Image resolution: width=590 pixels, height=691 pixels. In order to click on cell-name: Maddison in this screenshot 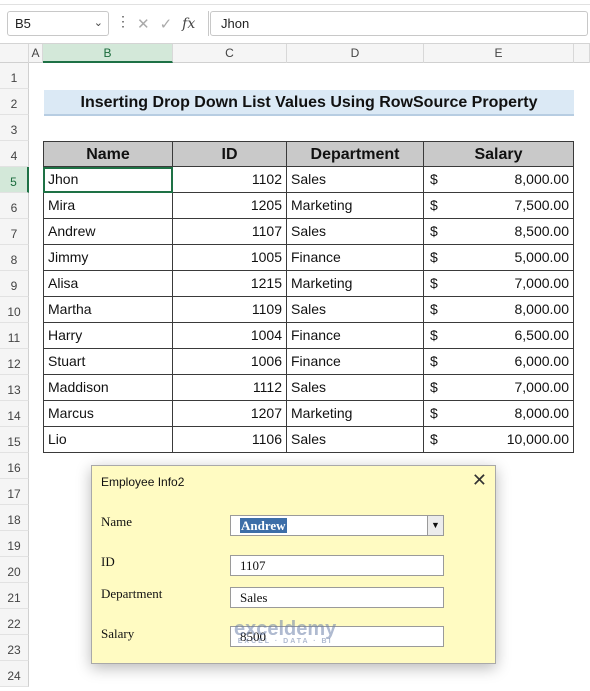, I will do `click(108, 388)`.